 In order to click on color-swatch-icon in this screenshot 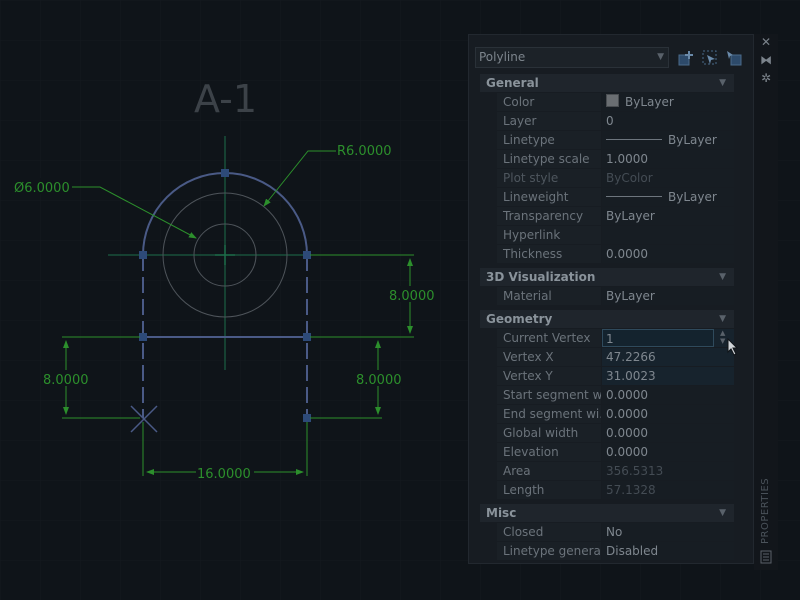, I will do `click(612, 100)`.